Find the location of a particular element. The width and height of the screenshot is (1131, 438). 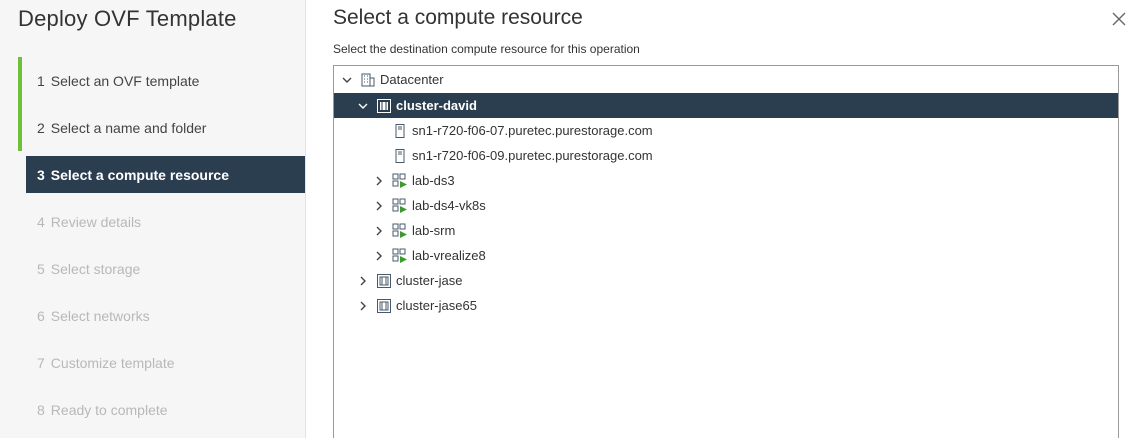

step-label: Select a compute resource is located at coordinates (139, 174).